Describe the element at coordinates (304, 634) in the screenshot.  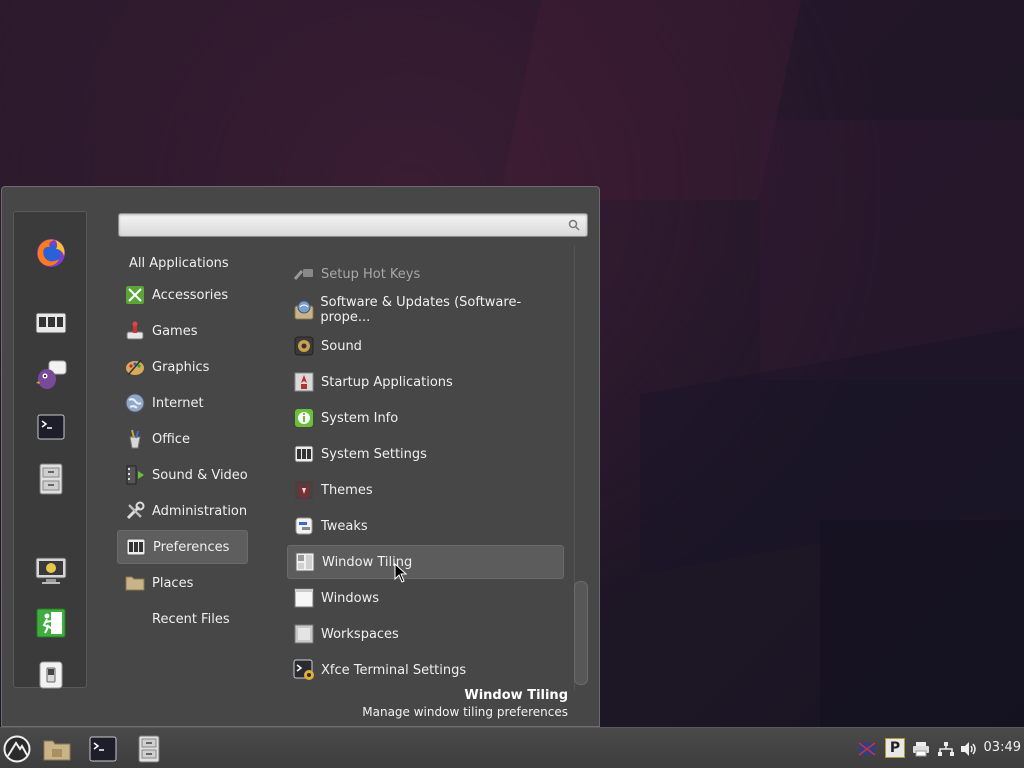
I see `workspaces-icon` at that location.